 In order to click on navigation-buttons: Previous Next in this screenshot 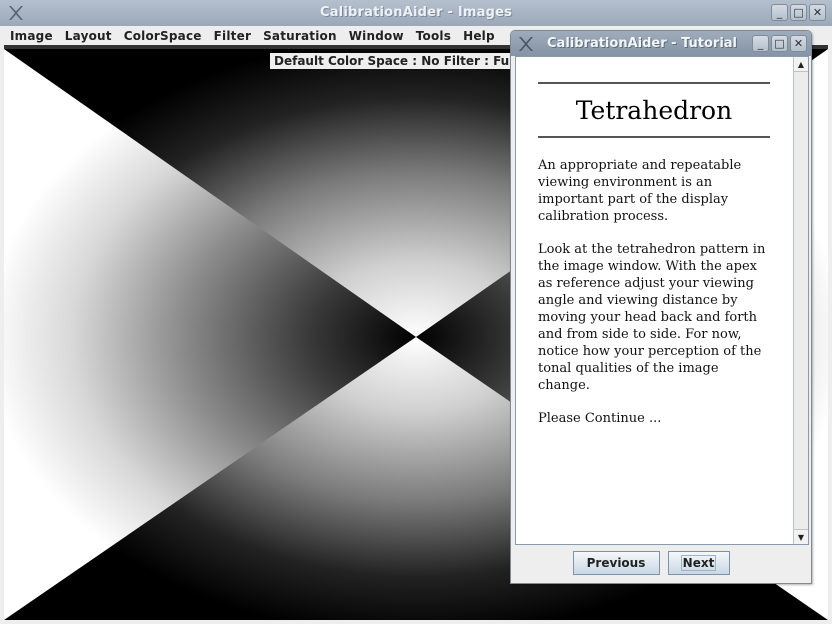, I will do `click(661, 564)`.